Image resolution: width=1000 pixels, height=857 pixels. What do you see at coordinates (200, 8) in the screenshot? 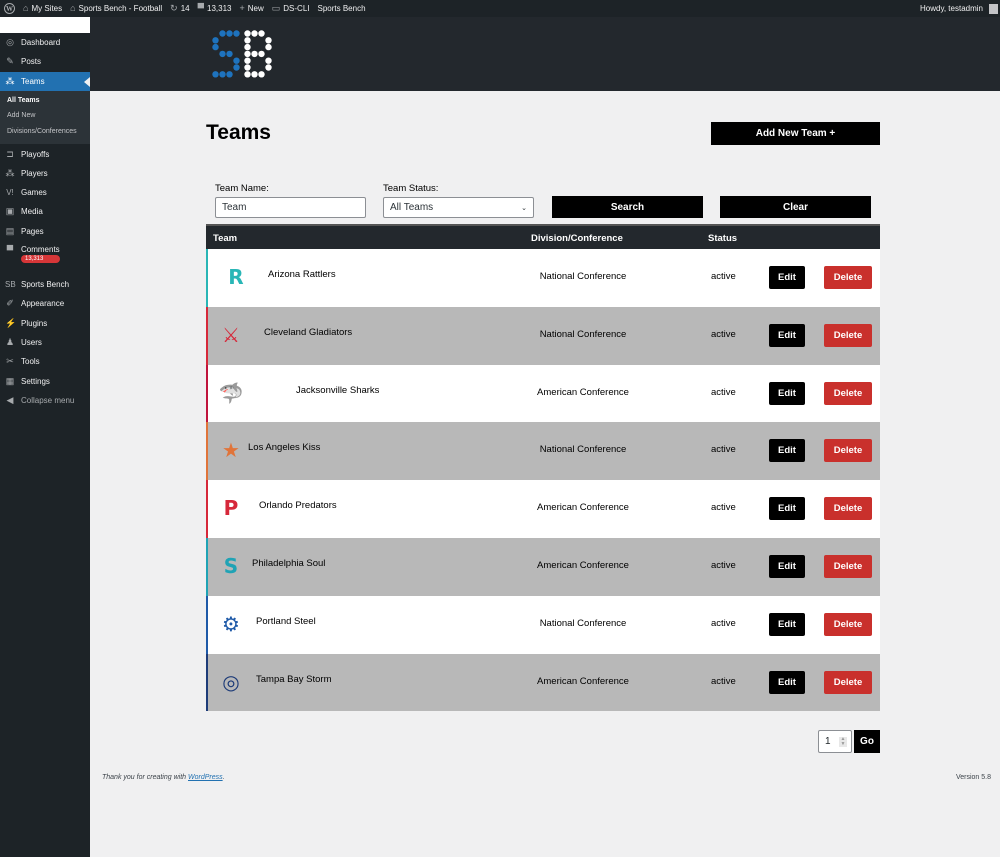
I see `comment-icon: ▀` at bounding box center [200, 8].